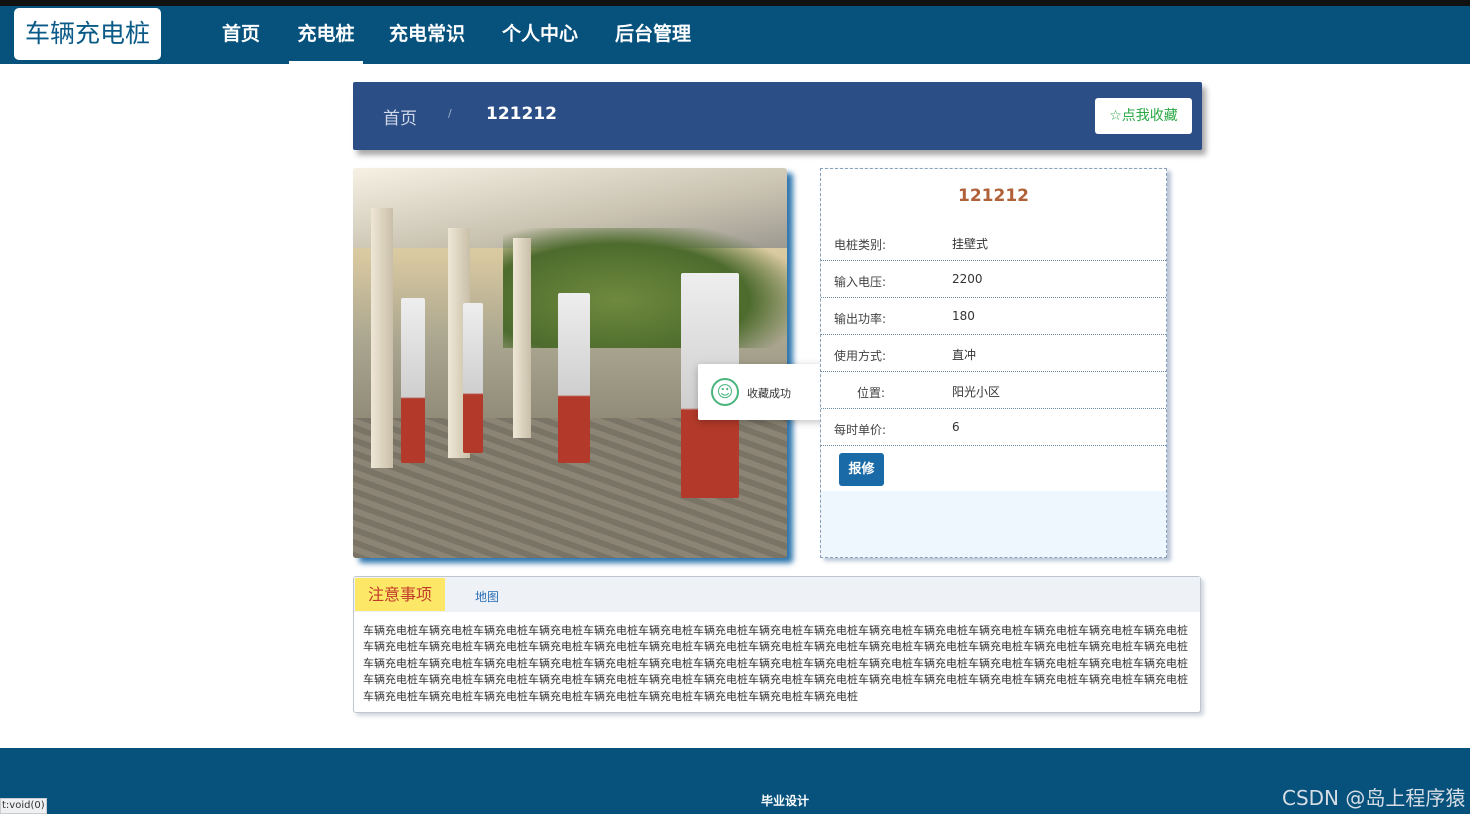  I want to click on nav-item-charging-pile: 充电桩, so click(326, 35).